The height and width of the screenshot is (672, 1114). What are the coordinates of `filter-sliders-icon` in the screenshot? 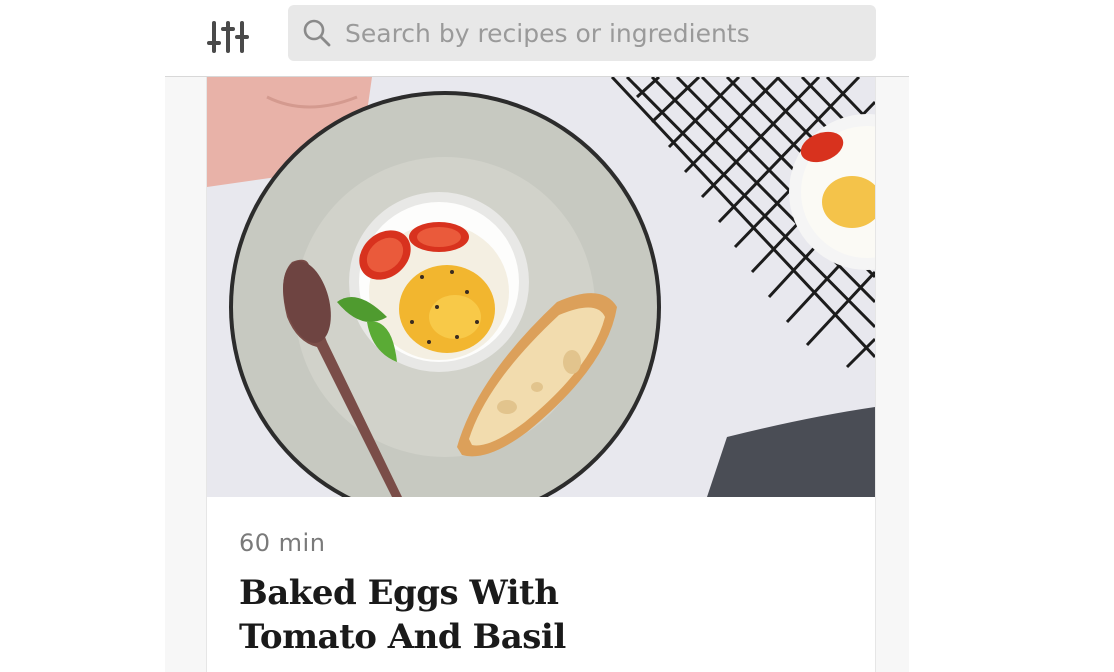 It's located at (228, 37).